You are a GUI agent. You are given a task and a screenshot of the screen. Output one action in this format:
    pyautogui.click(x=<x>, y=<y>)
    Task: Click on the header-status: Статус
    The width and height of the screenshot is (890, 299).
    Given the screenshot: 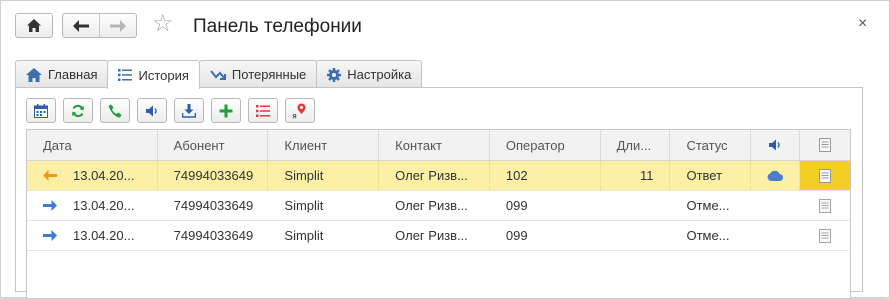 What is the action you would take?
    pyautogui.click(x=711, y=145)
    